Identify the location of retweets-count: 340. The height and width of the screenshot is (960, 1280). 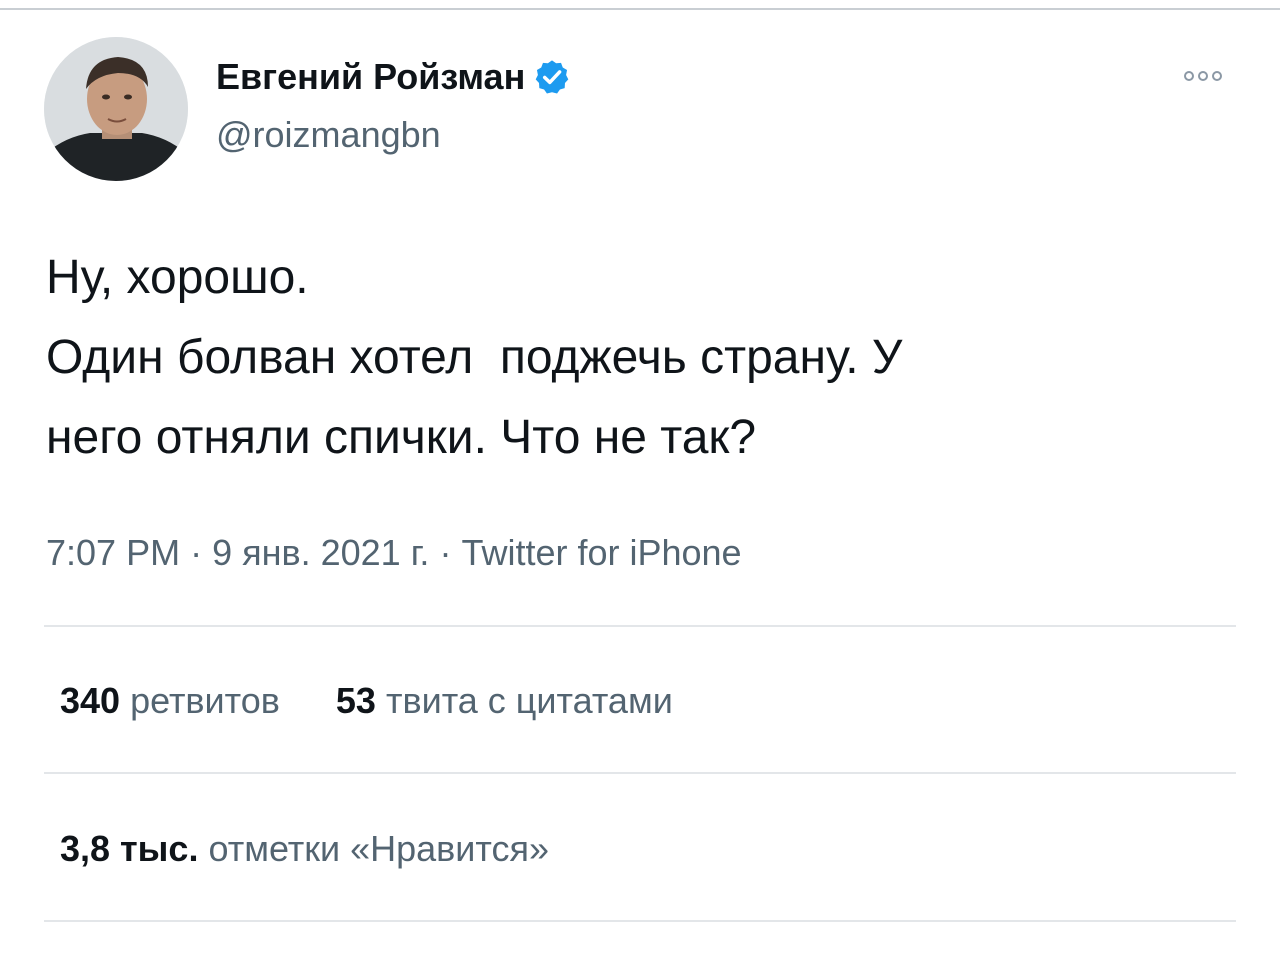
(90, 700).